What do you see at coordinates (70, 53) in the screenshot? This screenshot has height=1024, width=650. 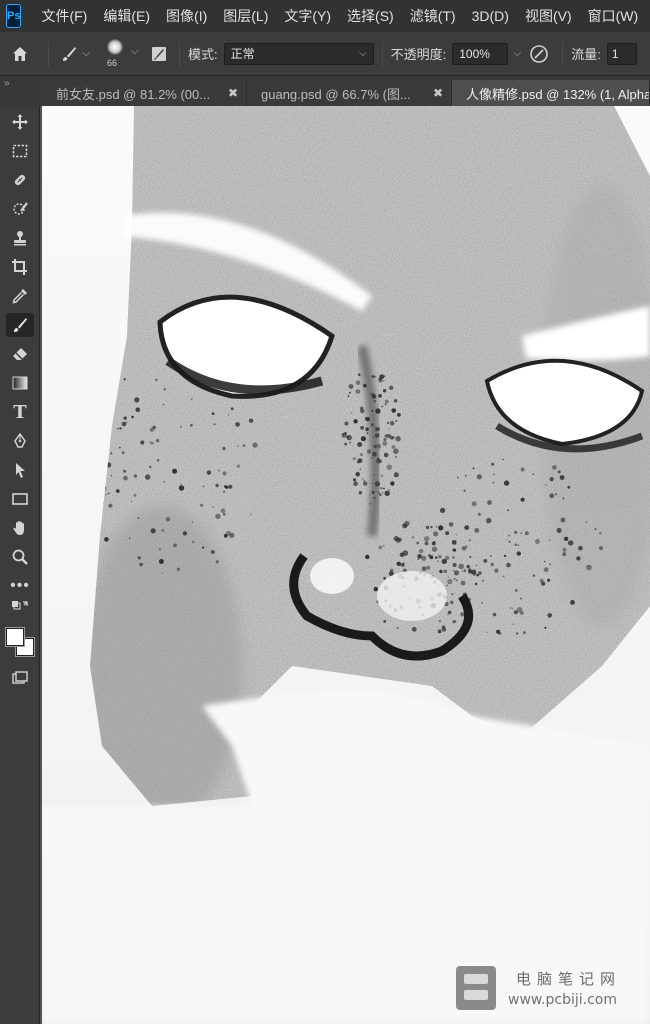 I see `brush-icon` at bounding box center [70, 53].